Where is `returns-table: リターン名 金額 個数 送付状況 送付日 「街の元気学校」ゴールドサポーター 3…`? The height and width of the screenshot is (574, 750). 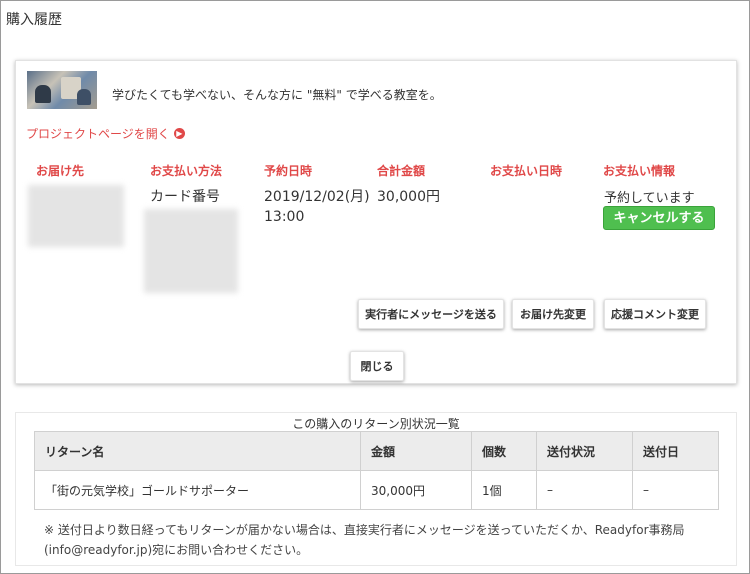
returns-table: リターン名 金額 個数 送付状況 送付日 「街の元気学校」ゴールドサポーター 3… is located at coordinates (376, 470).